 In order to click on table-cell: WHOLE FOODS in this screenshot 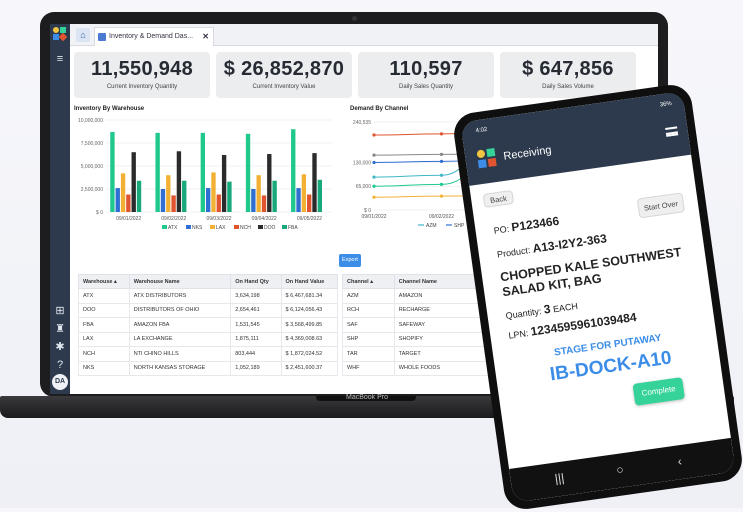, I will do `click(447, 368)`.